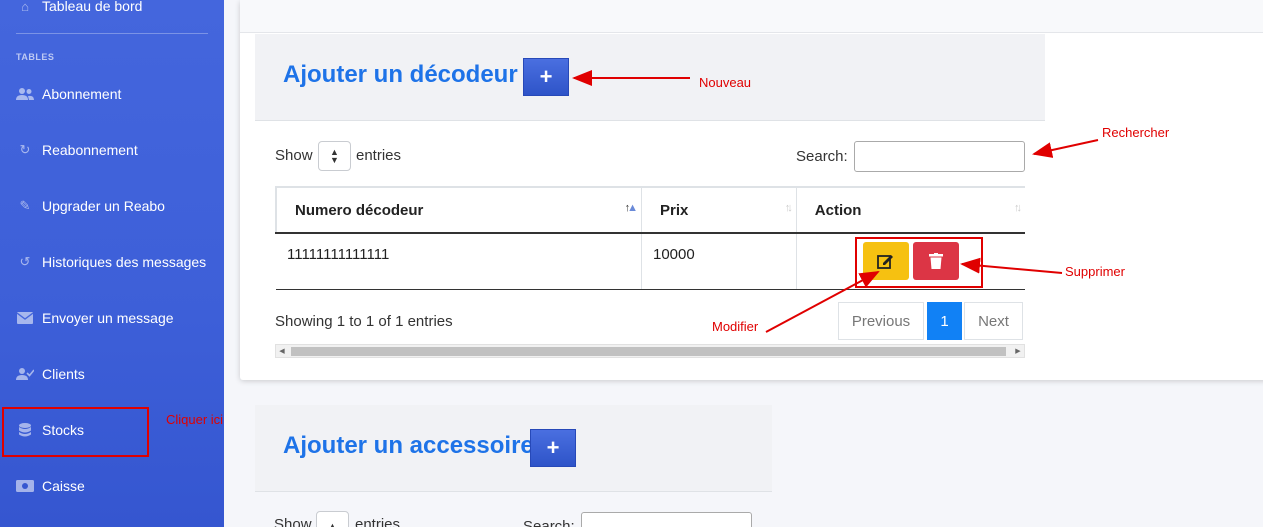 The height and width of the screenshot is (527, 1263). Describe the element at coordinates (82, 94) in the screenshot. I see `sidebar-item-label: Abonnement` at that location.